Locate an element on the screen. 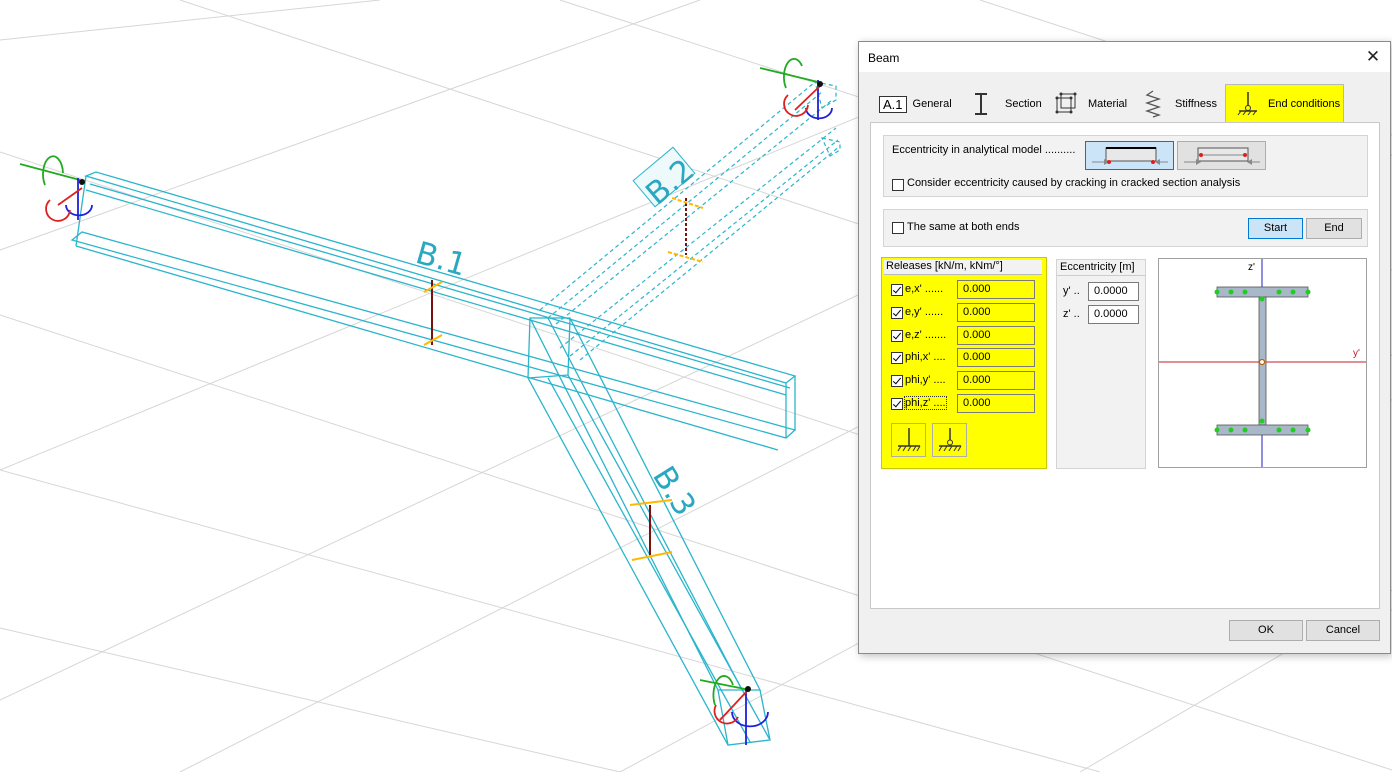 Image resolution: width=1392 pixels, height=772 pixels. axis-z-label: z' is located at coordinates (1251, 267).